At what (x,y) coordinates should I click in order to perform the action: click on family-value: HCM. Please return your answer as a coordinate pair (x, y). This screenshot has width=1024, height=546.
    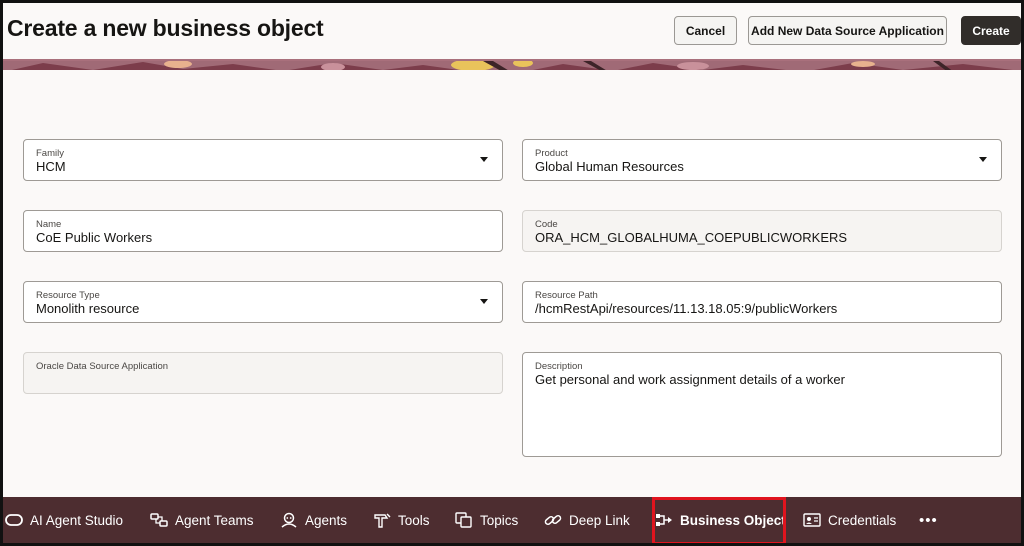
    Looking at the image, I should click on (51, 166).